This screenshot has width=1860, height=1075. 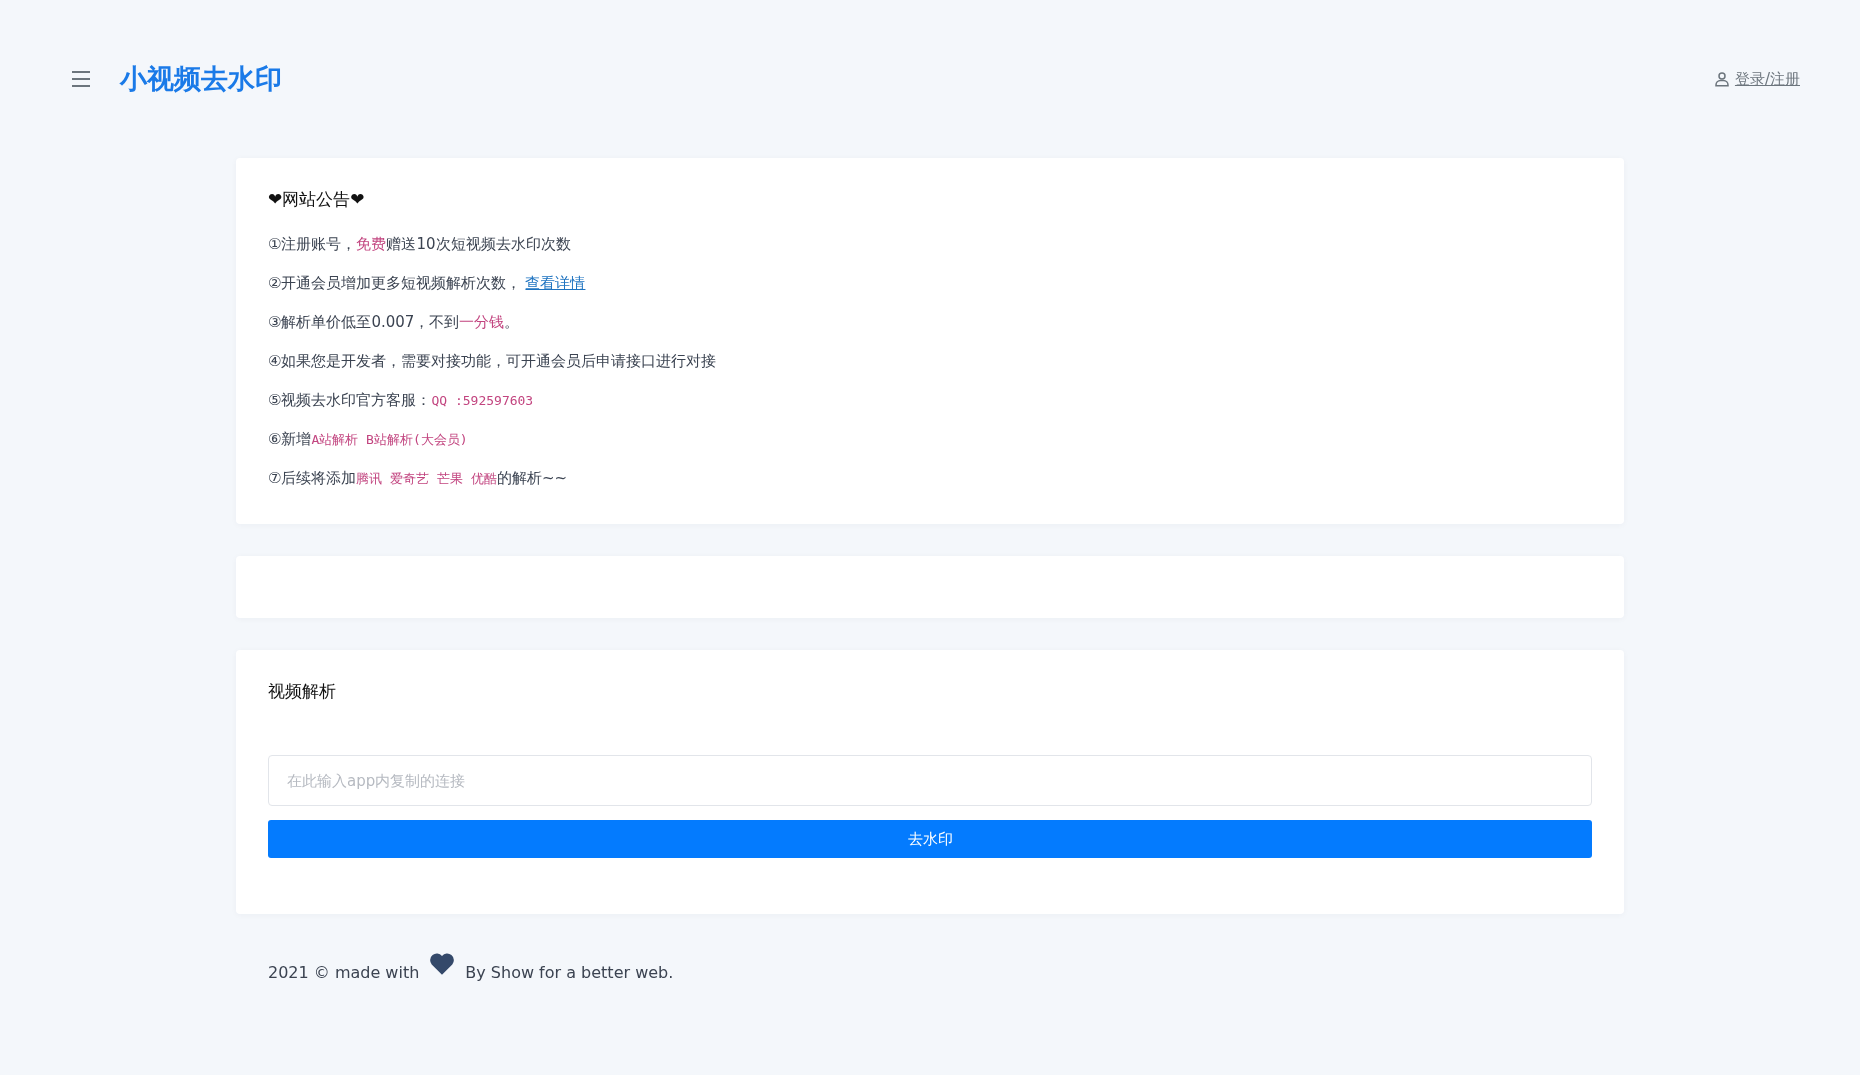 I want to click on menu-icon, so click(x=81, y=79).